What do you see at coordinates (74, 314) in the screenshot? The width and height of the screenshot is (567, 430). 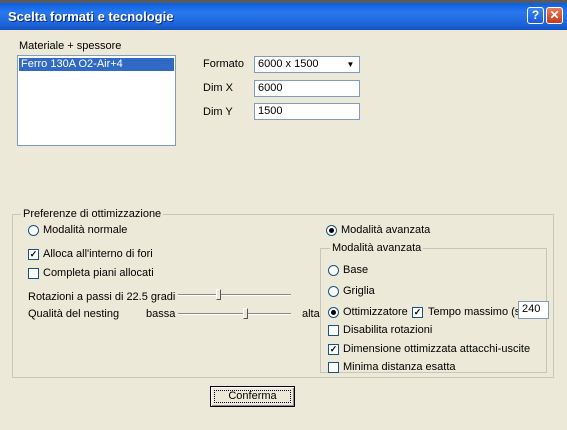 I see `qualita-label: Qualità del nesting` at bounding box center [74, 314].